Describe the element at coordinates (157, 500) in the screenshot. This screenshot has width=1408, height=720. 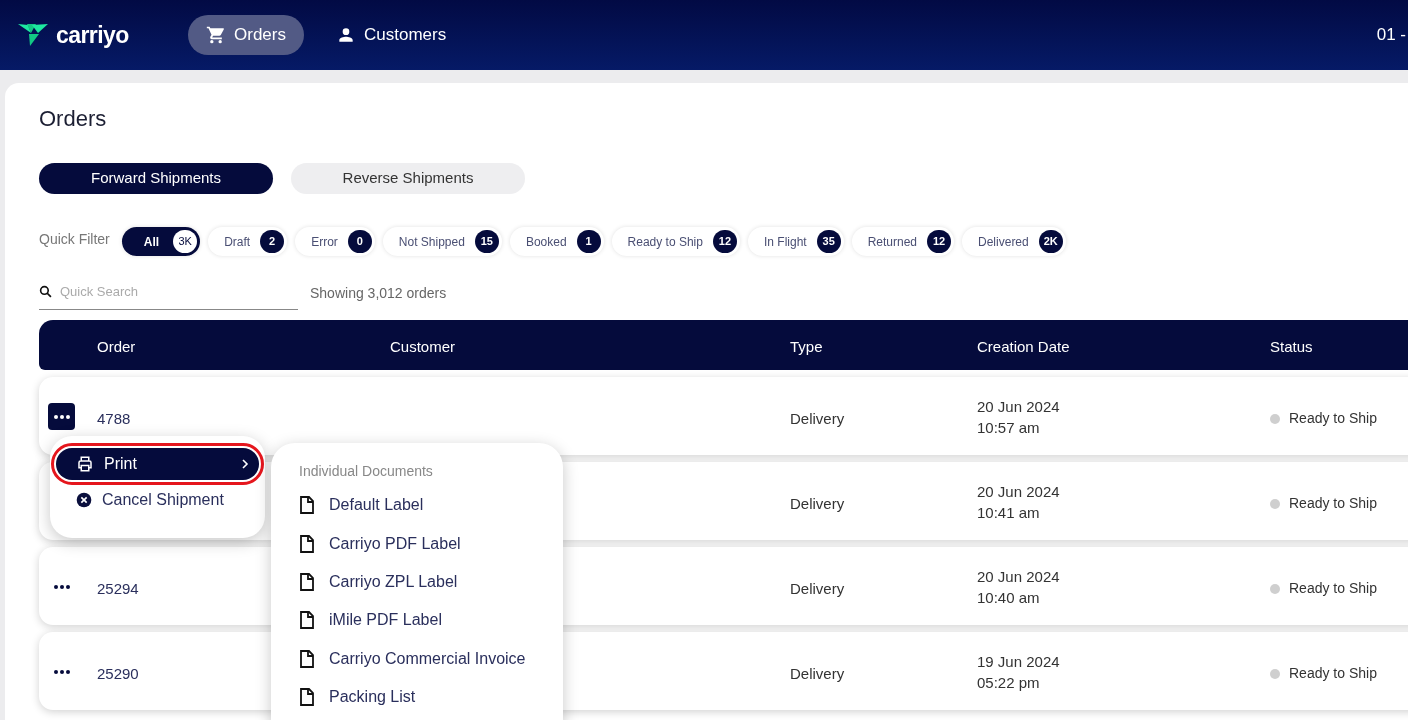
I see `menu-item: Cancel Shipment` at that location.